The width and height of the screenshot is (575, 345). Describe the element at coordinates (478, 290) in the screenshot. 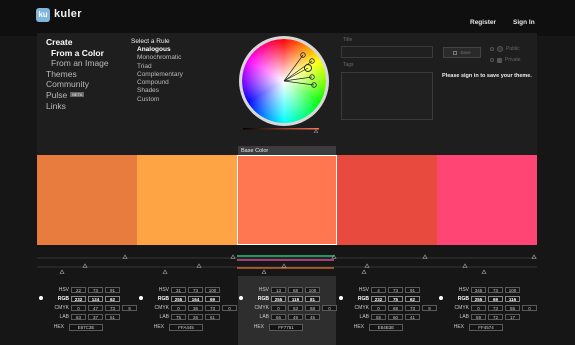

I see `hsv-value-field: 345` at that location.